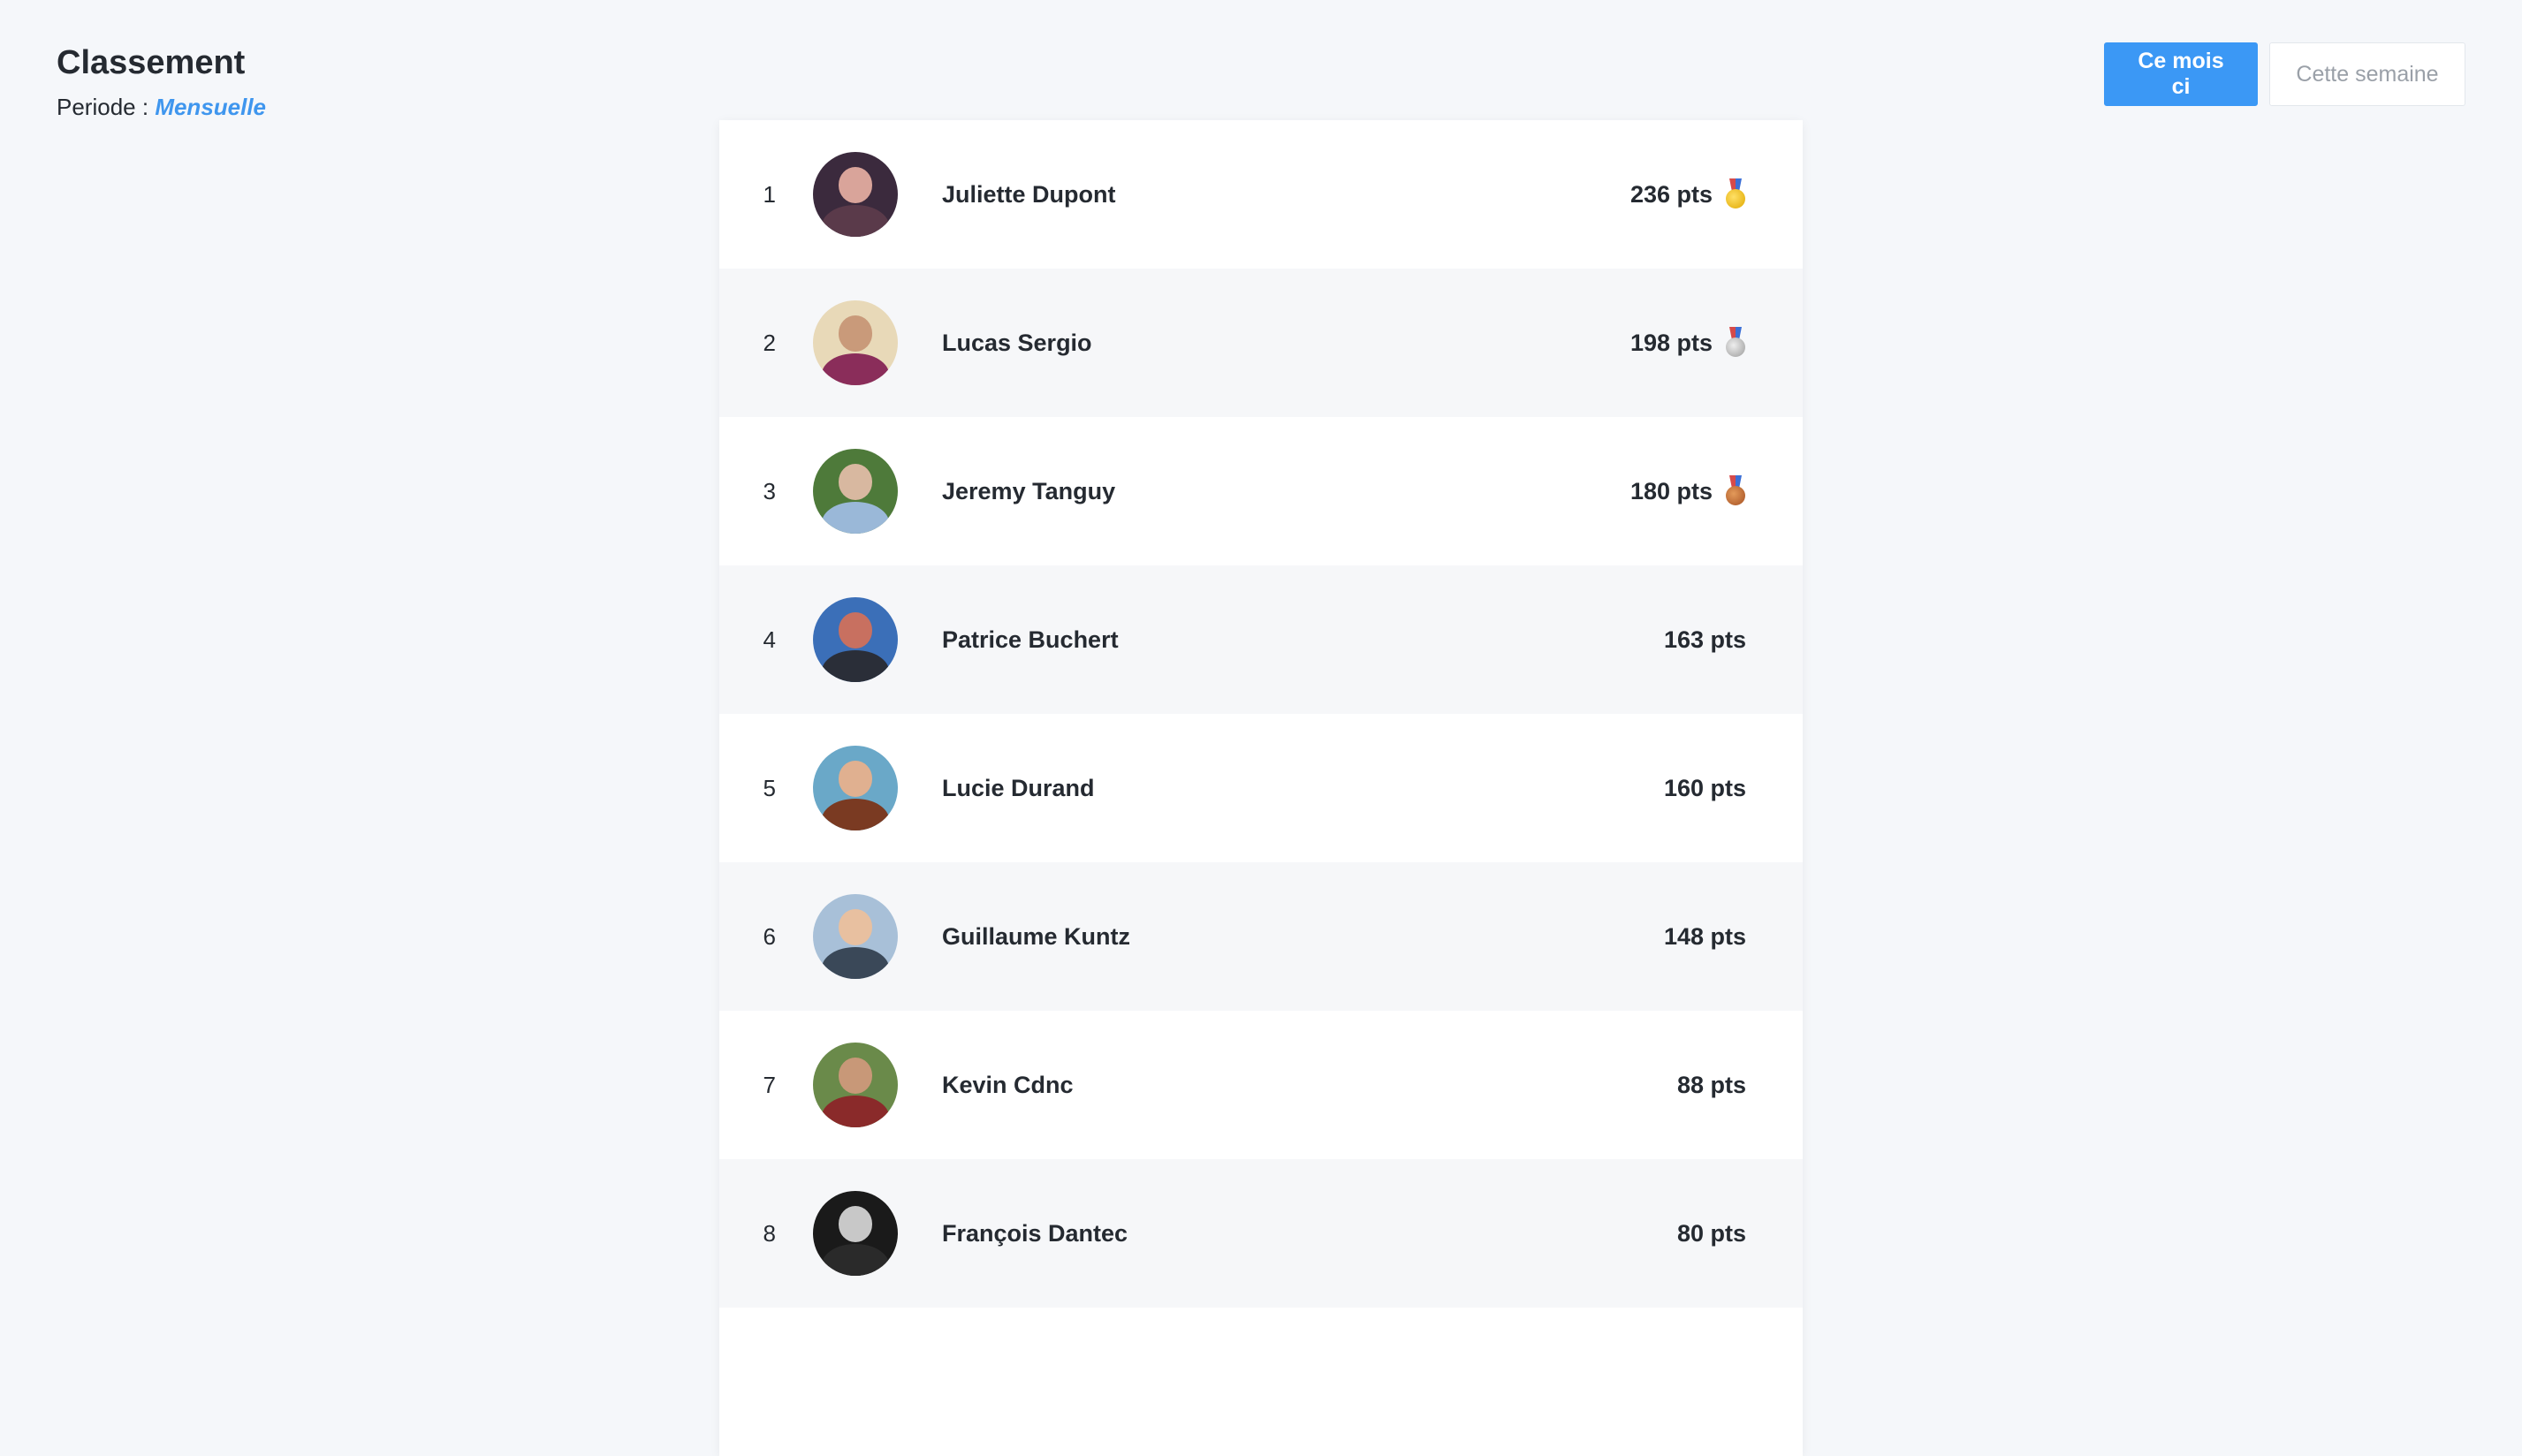  I want to click on player-points: 80 pts, so click(1711, 1233).